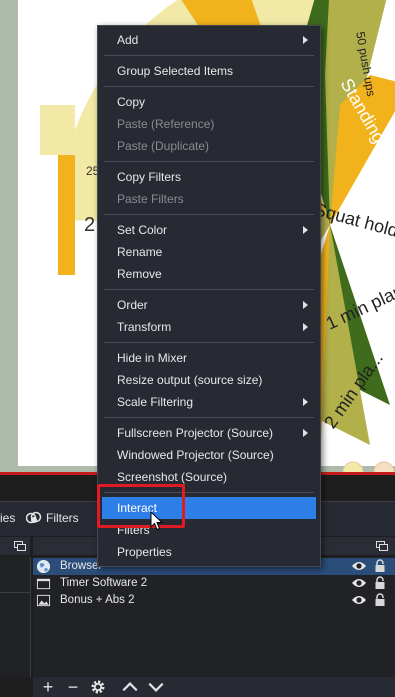  What do you see at coordinates (209, 252) in the screenshot?
I see `menu-item-rename: Rename` at bounding box center [209, 252].